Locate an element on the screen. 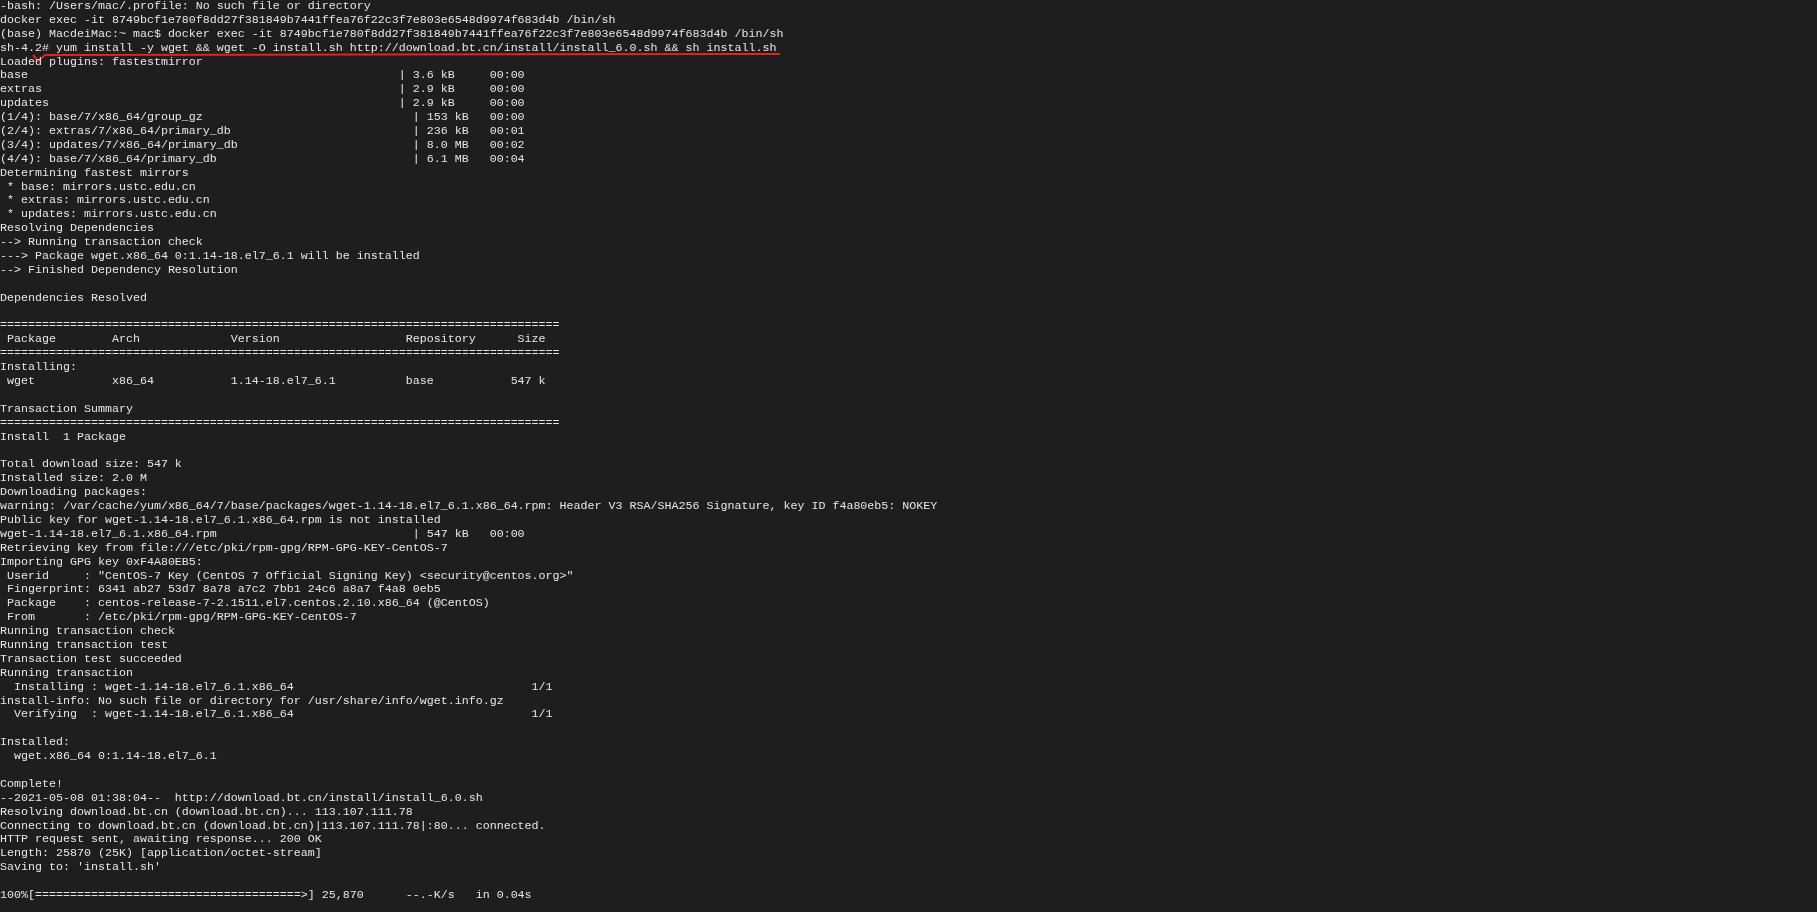 This screenshot has width=1817, height=912. terminal-line: Installing : wget-1.14-18.el7_6.1.x86_64 1/1 is located at coordinates (283, 687).